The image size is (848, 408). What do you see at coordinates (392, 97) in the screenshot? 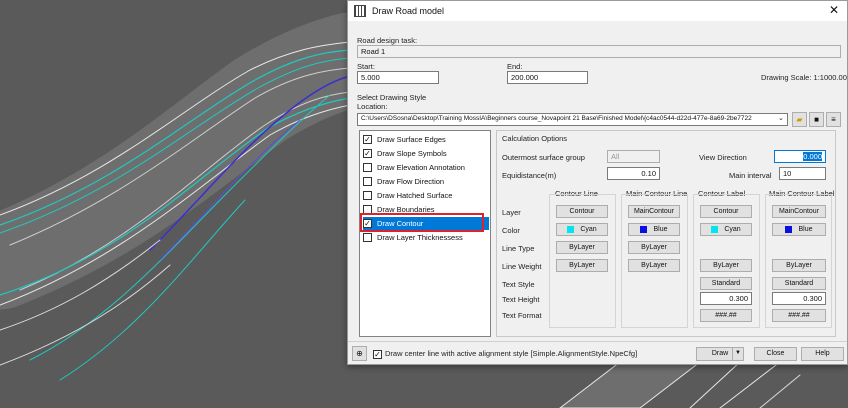
I see `select-style-label: Select Drawing Style` at bounding box center [392, 97].